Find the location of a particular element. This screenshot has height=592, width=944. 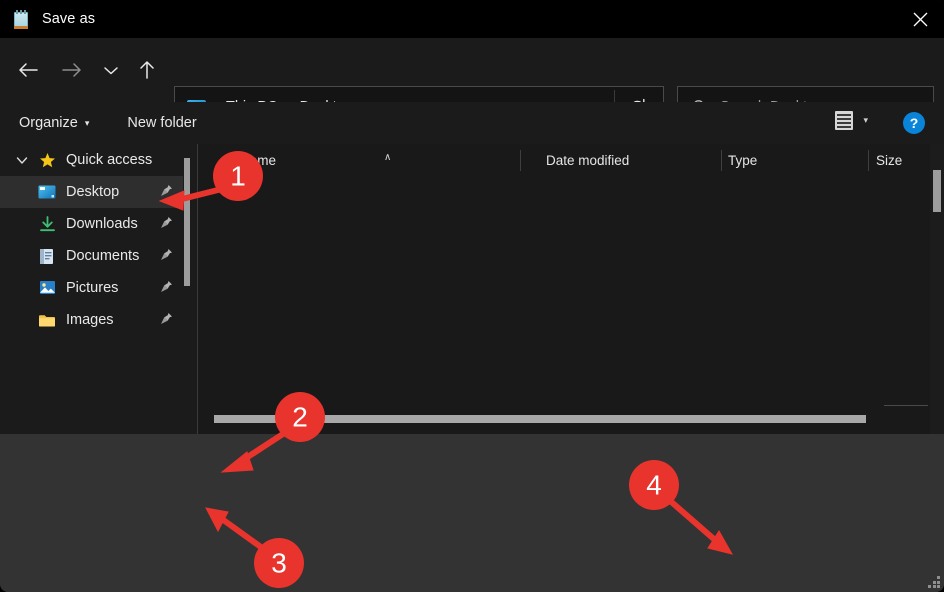

download-icon is located at coordinates (47, 224).